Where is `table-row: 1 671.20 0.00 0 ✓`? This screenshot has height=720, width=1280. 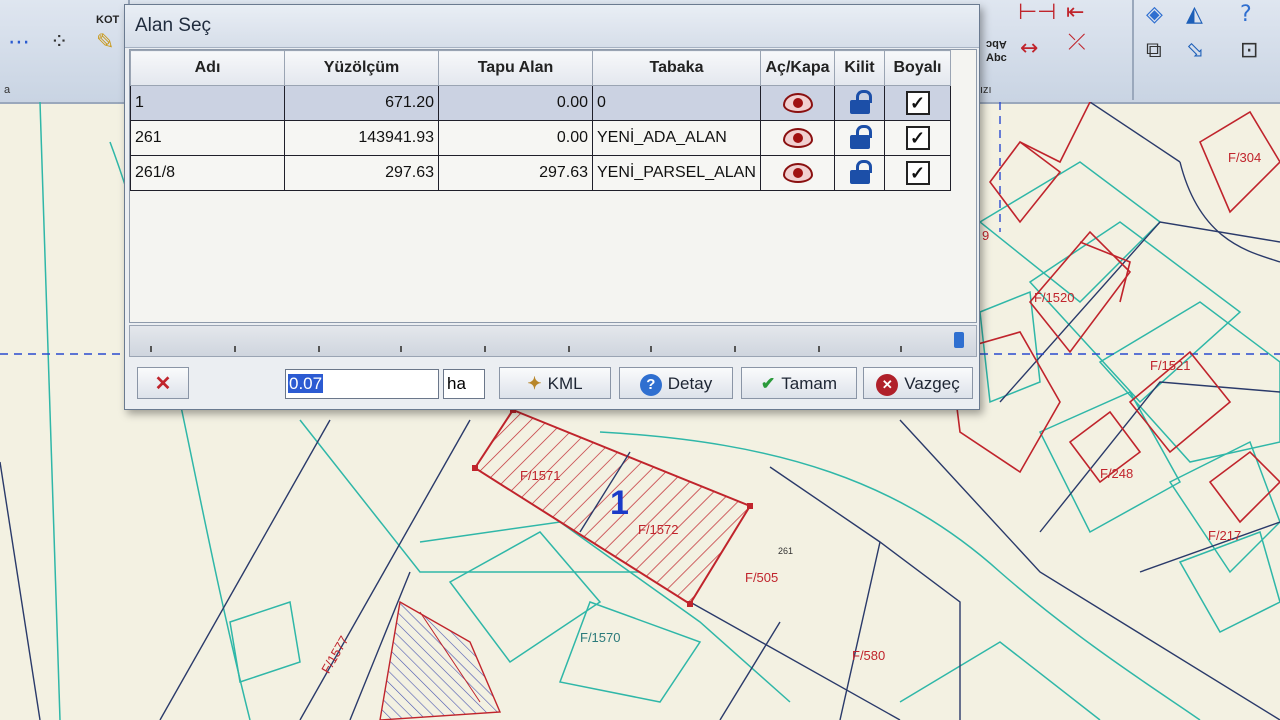
table-row: 1 671.20 0.00 0 ✓ is located at coordinates (540, 103).